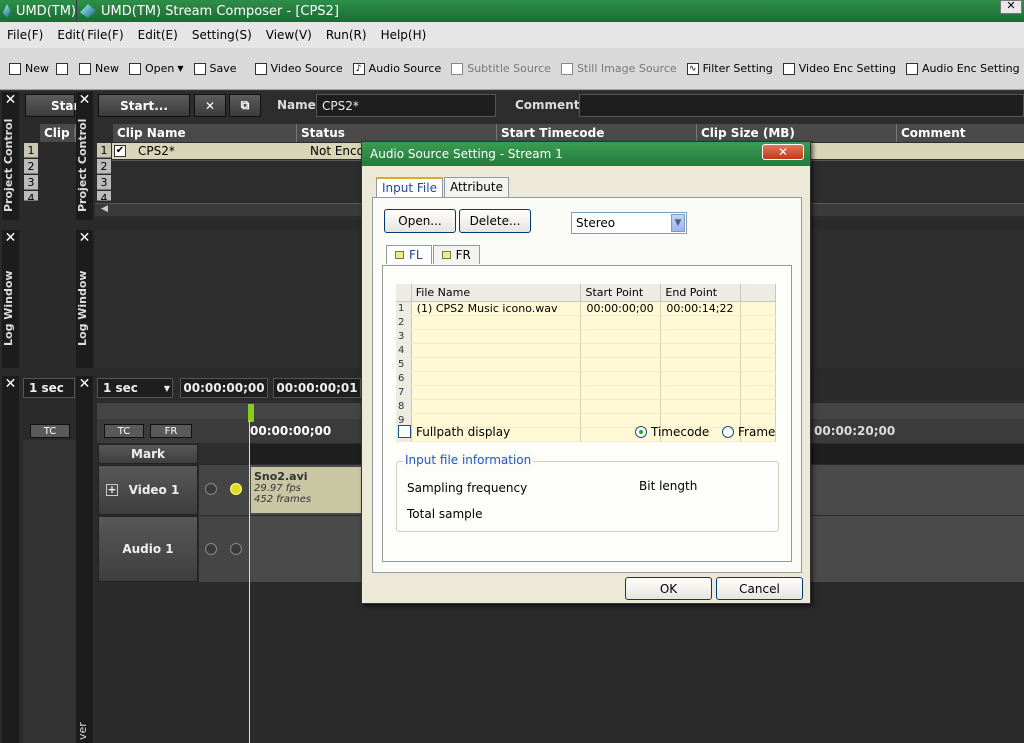  I want to click on scroll-left-icon: ◀, so click(104, 209).